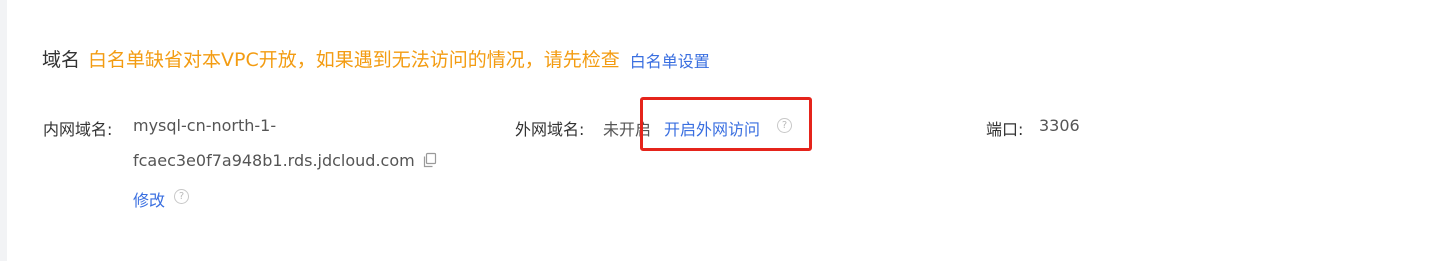  Describe the element at coordinates (430, 160) in the screenshot. I see `copy-icon` at that location.